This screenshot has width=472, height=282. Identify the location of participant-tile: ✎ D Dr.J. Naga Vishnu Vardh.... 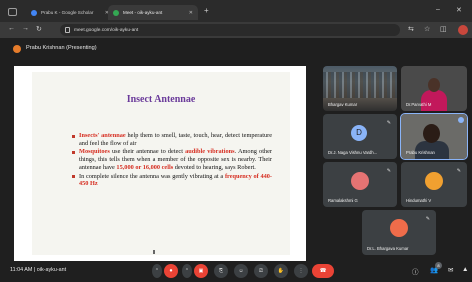
(360, 136).